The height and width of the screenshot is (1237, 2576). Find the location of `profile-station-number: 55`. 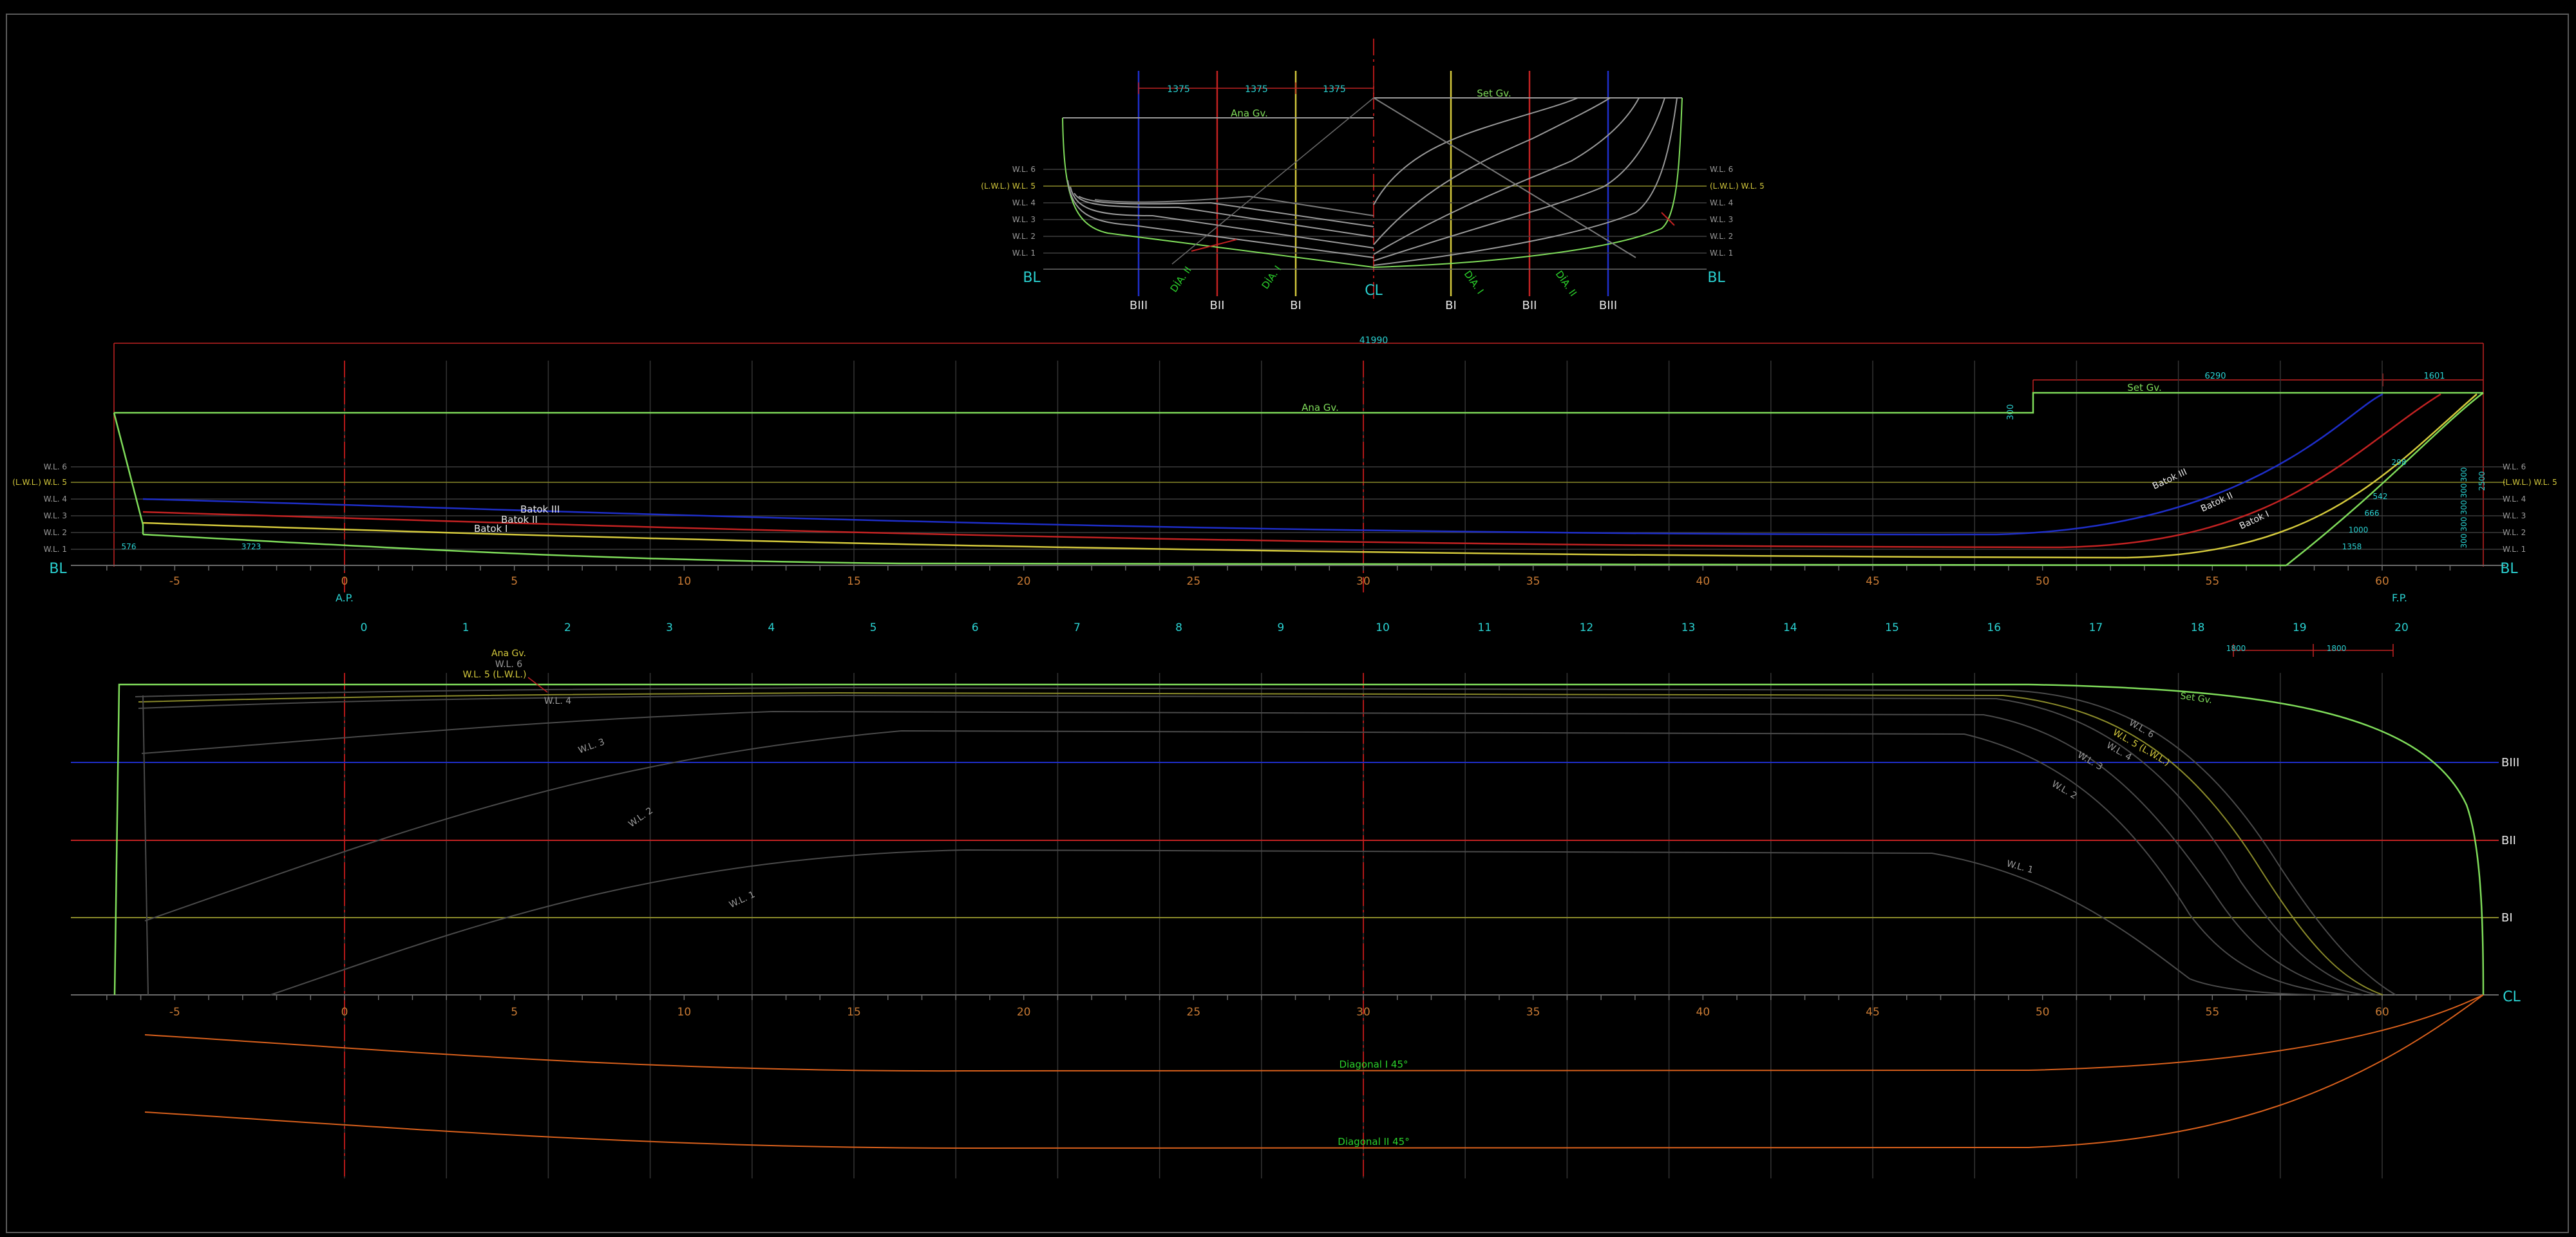

profile-station-number: 55 is located at coordinates (2213, 581).